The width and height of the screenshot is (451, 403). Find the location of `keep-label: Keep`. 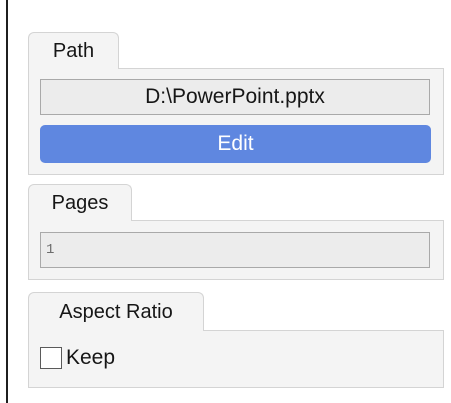

keep-label: Keep is located at coordinates (90, 358).